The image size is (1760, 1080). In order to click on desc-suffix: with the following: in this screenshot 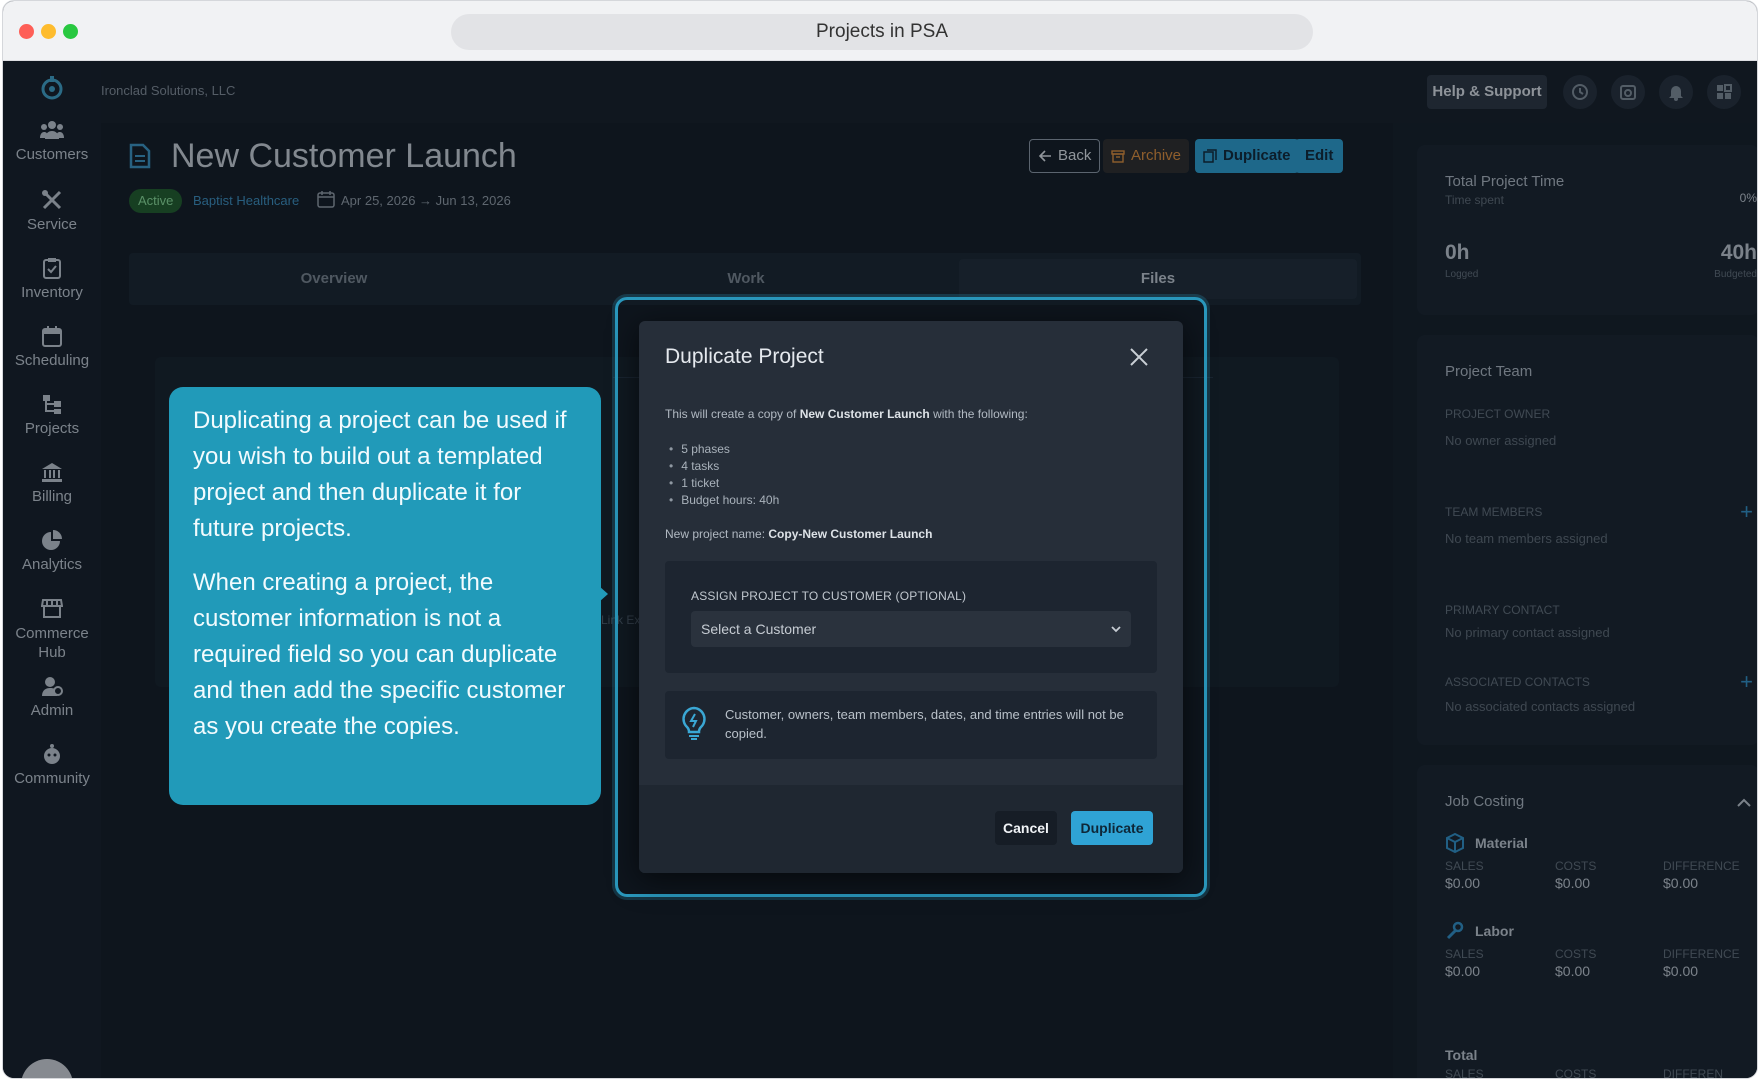, I will do `click(978, 414)`.